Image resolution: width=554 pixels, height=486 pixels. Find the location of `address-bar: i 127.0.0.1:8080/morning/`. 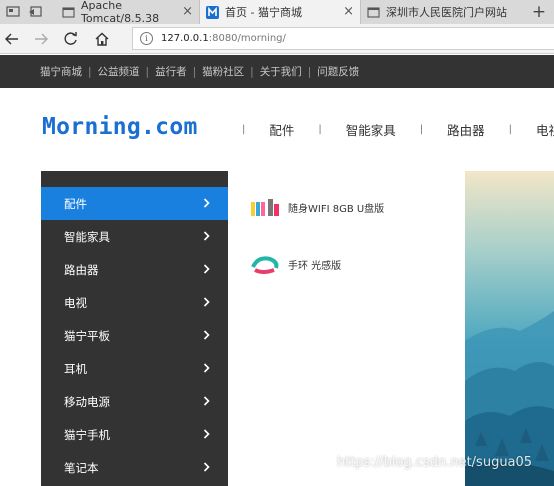

address-bar: i 127.0.0.1:8080/morning/ is located at coordinates (277, 39).